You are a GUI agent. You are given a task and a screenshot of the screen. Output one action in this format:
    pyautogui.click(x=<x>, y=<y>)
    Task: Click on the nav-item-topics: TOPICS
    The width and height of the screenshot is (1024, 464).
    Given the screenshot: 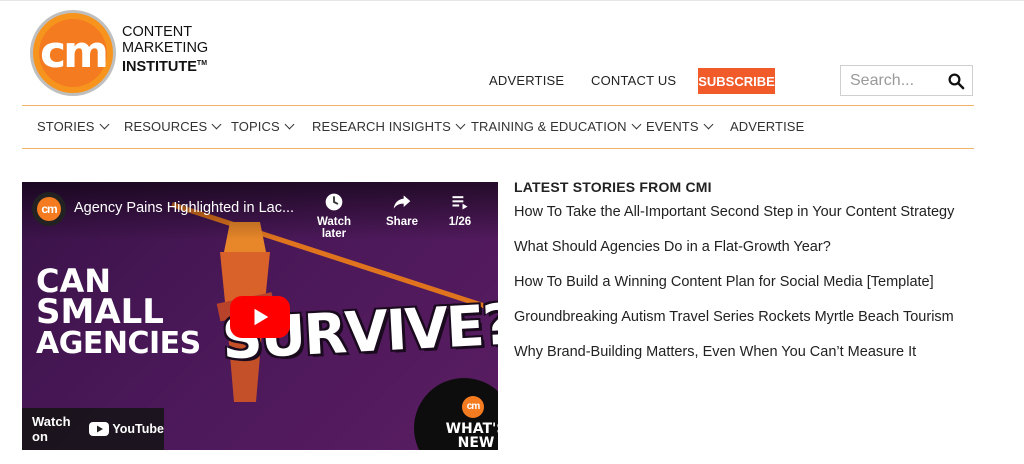 What is the action you would take?
    pyautogui.click(x=263, y=126)
    